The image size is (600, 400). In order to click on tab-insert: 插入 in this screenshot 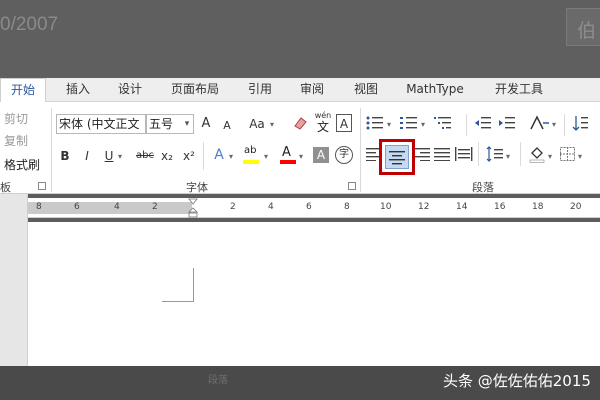, I will do `click(78, 90)`.